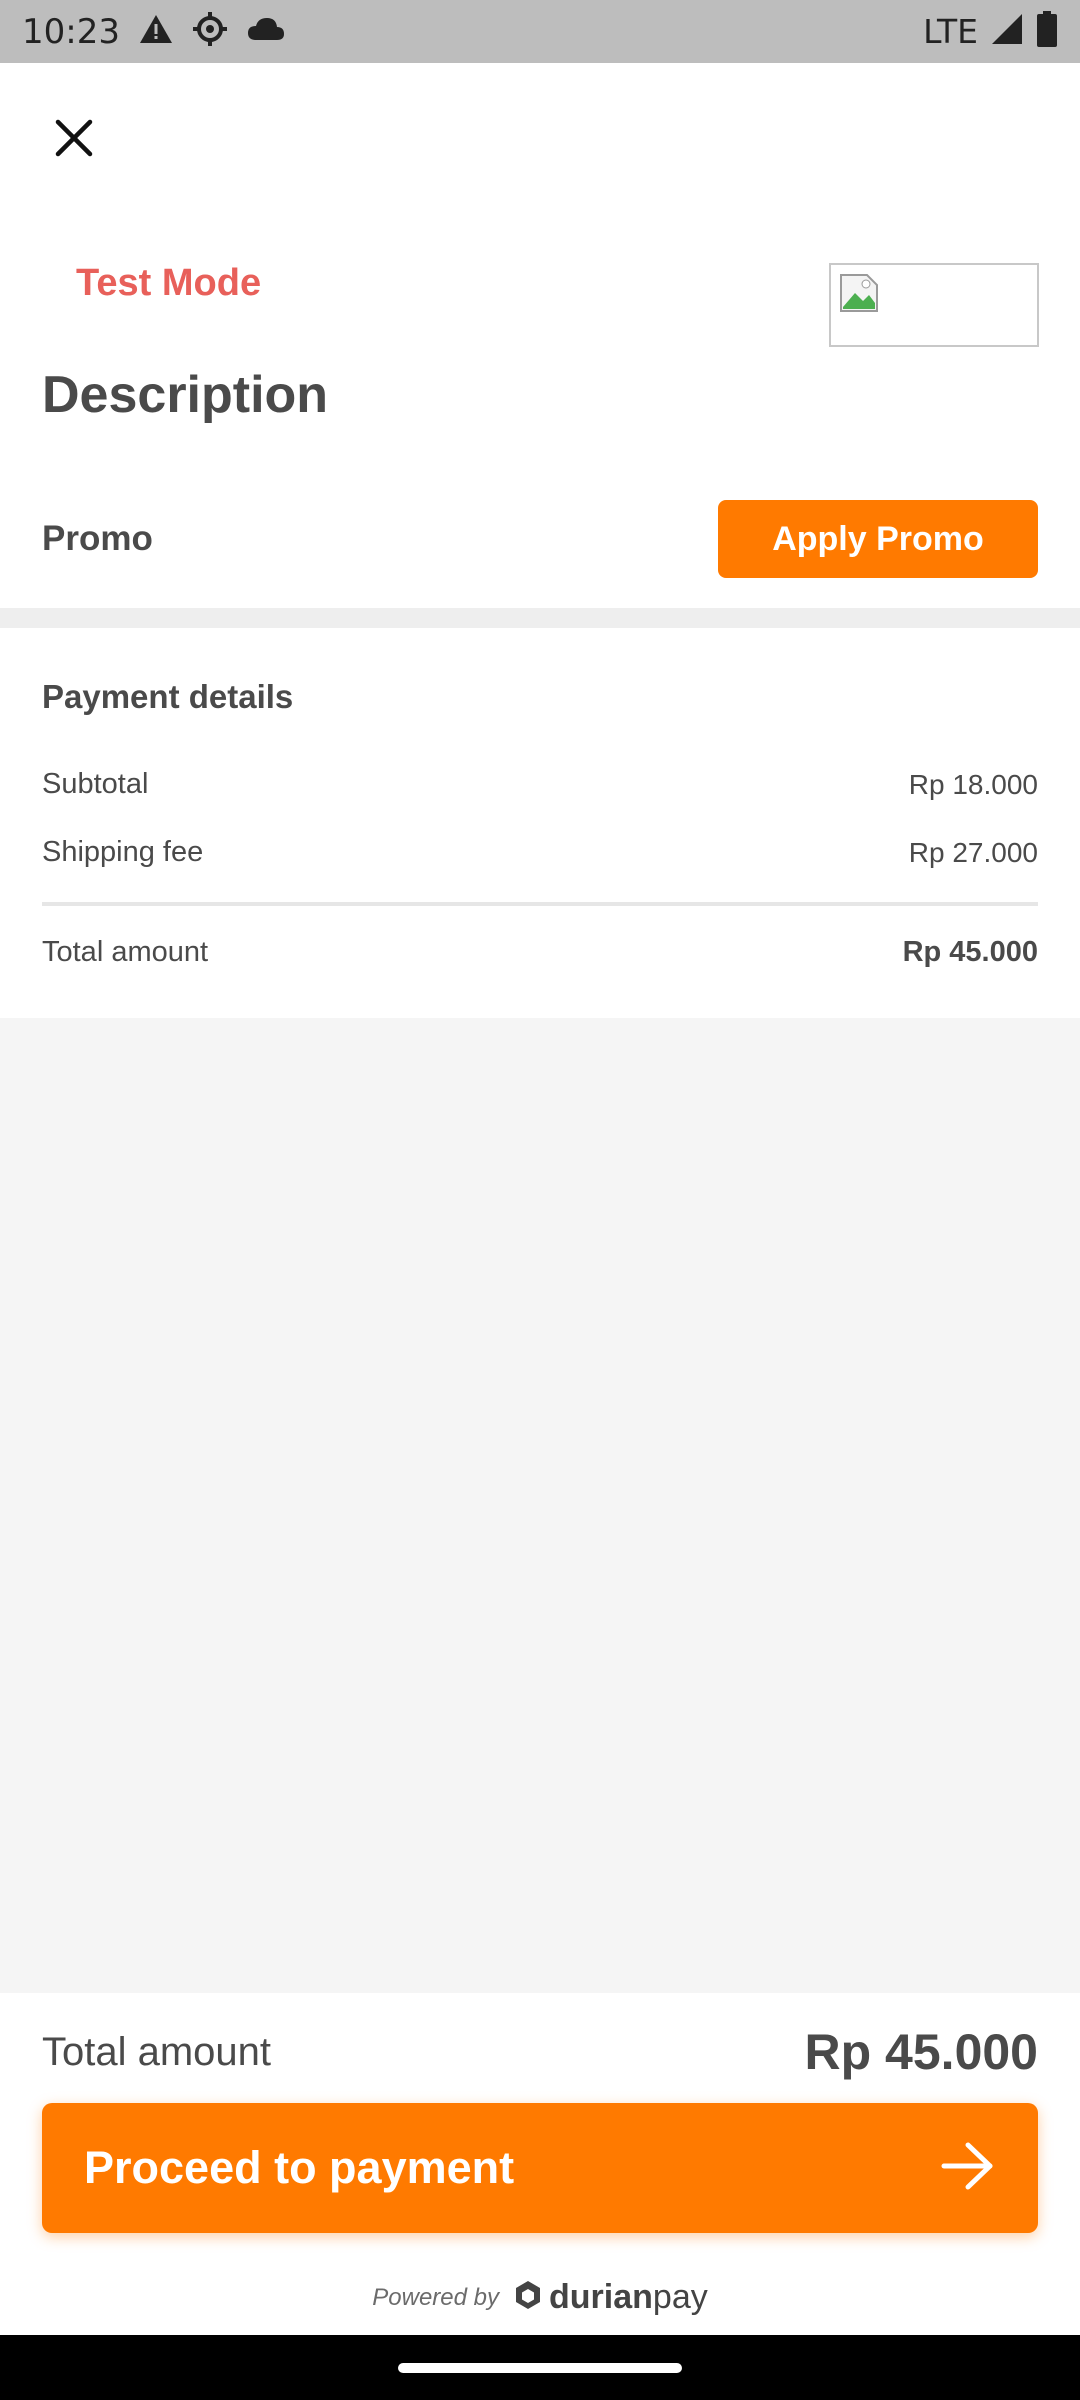 Image resolution: width=1080 pixels, height=2400 pixels. What do you see at coordinates (266, 31) in the screenshot?
I see `cloud-icon` at bounding box center [266, 31].